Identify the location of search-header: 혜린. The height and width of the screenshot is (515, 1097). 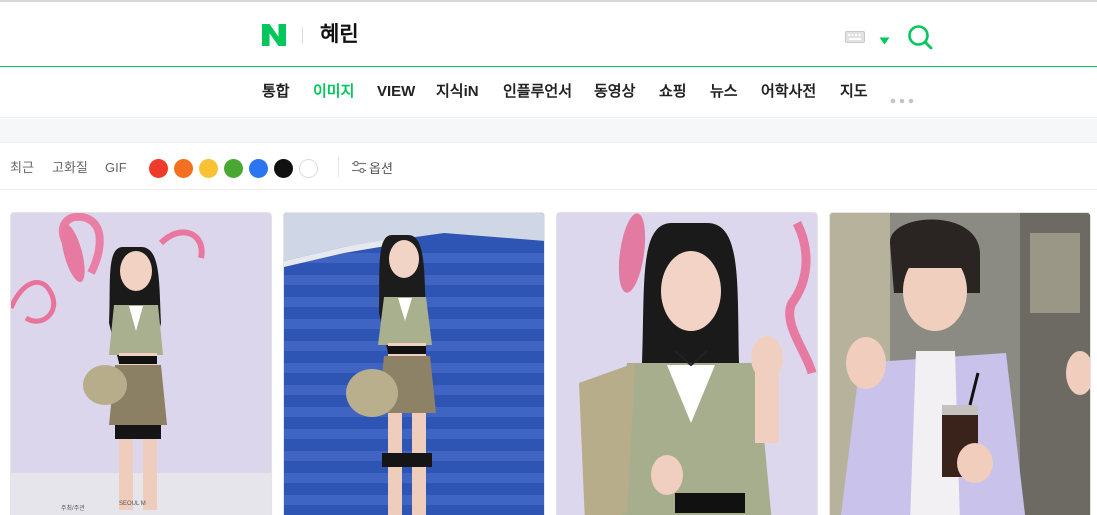
(548, 34).